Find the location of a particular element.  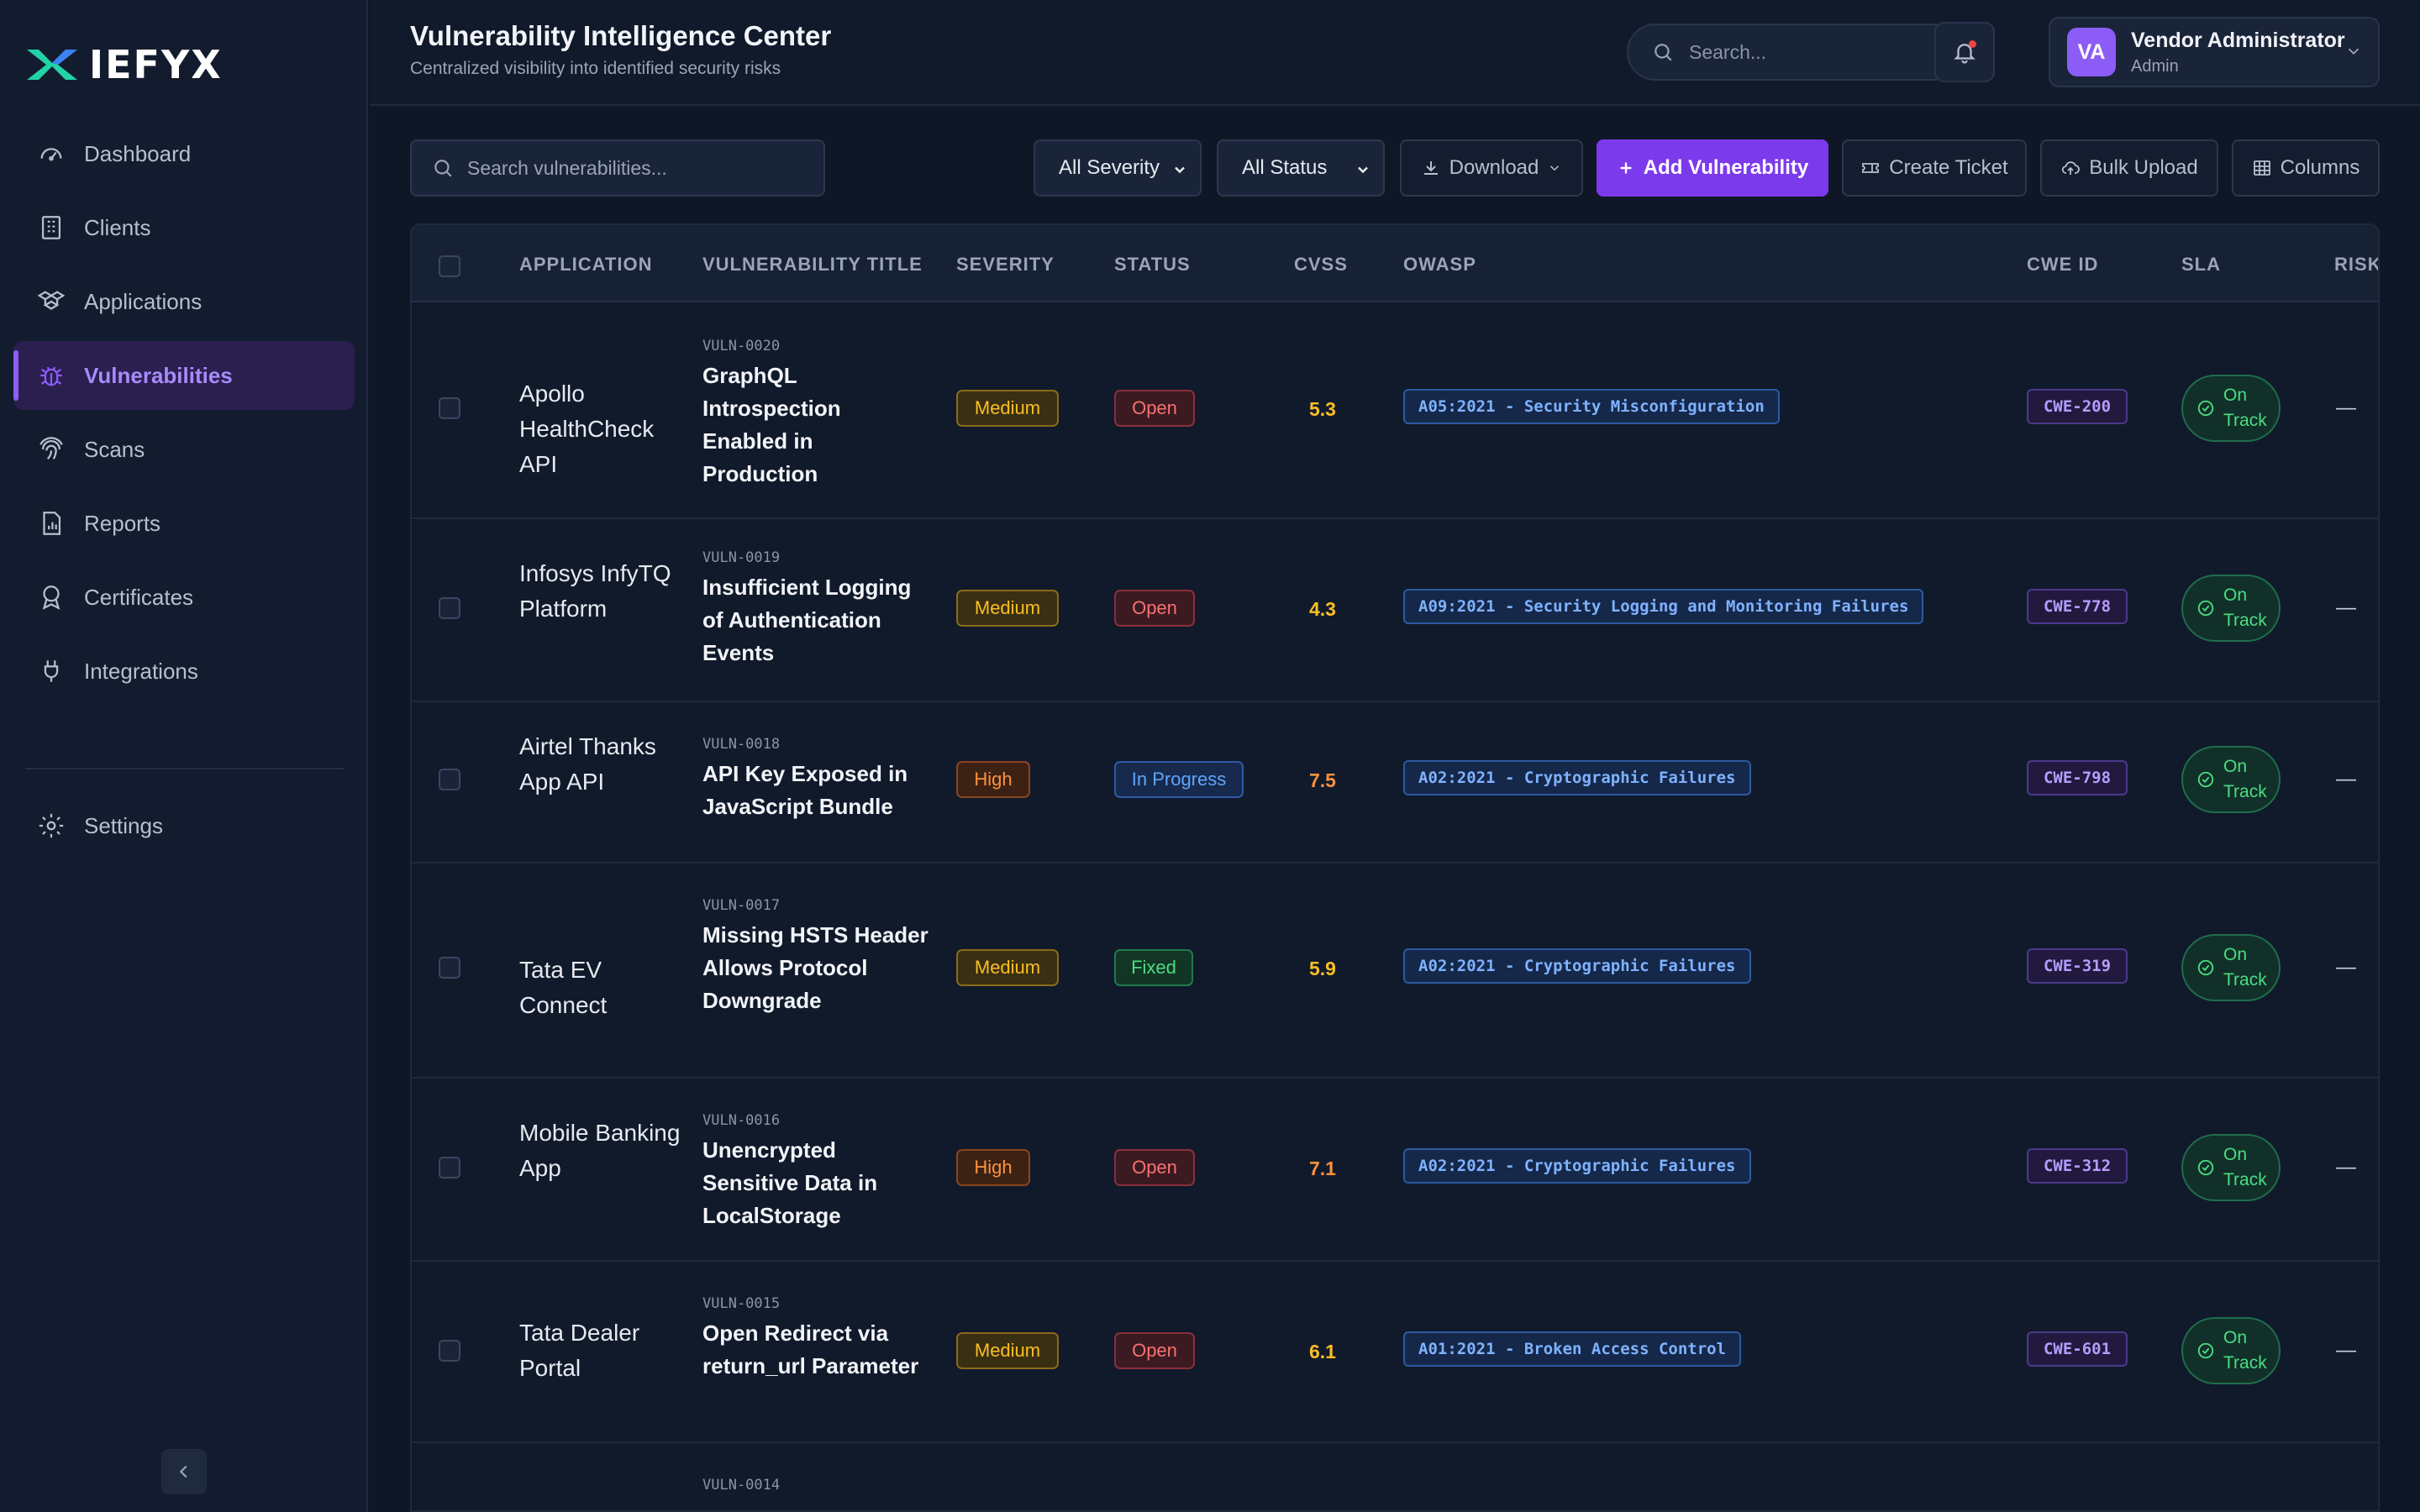

notifications-button is located at coordinates (1965, 52).